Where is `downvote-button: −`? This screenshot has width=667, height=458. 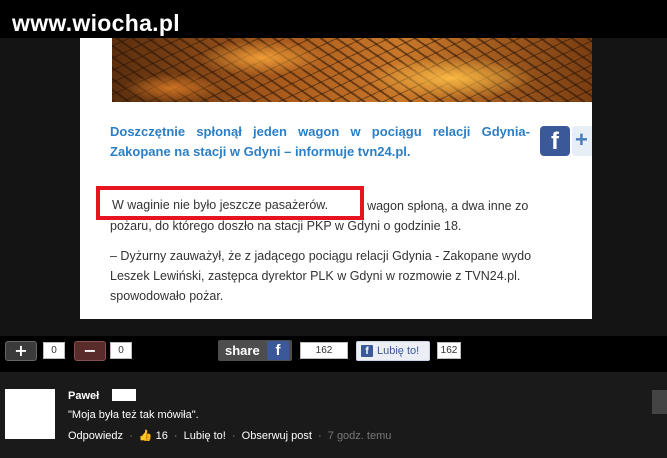
downvote-button: − is located at coordinates (90, 351).